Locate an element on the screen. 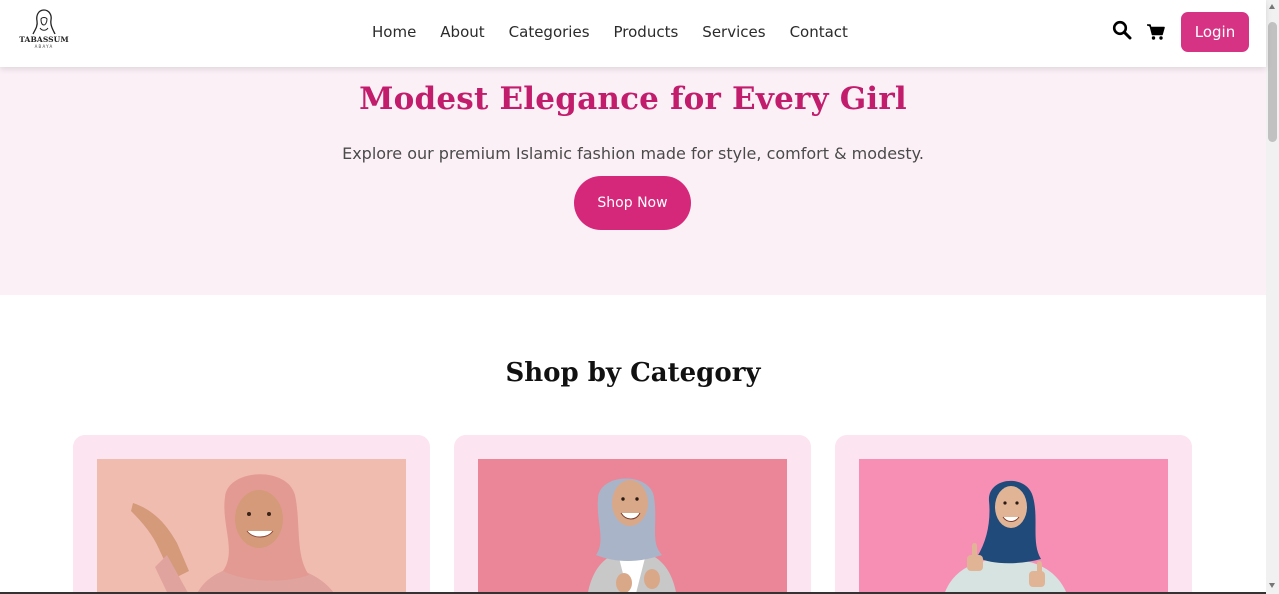  logo: TABASSUM ABAYA is located at coordinates (44, 32).